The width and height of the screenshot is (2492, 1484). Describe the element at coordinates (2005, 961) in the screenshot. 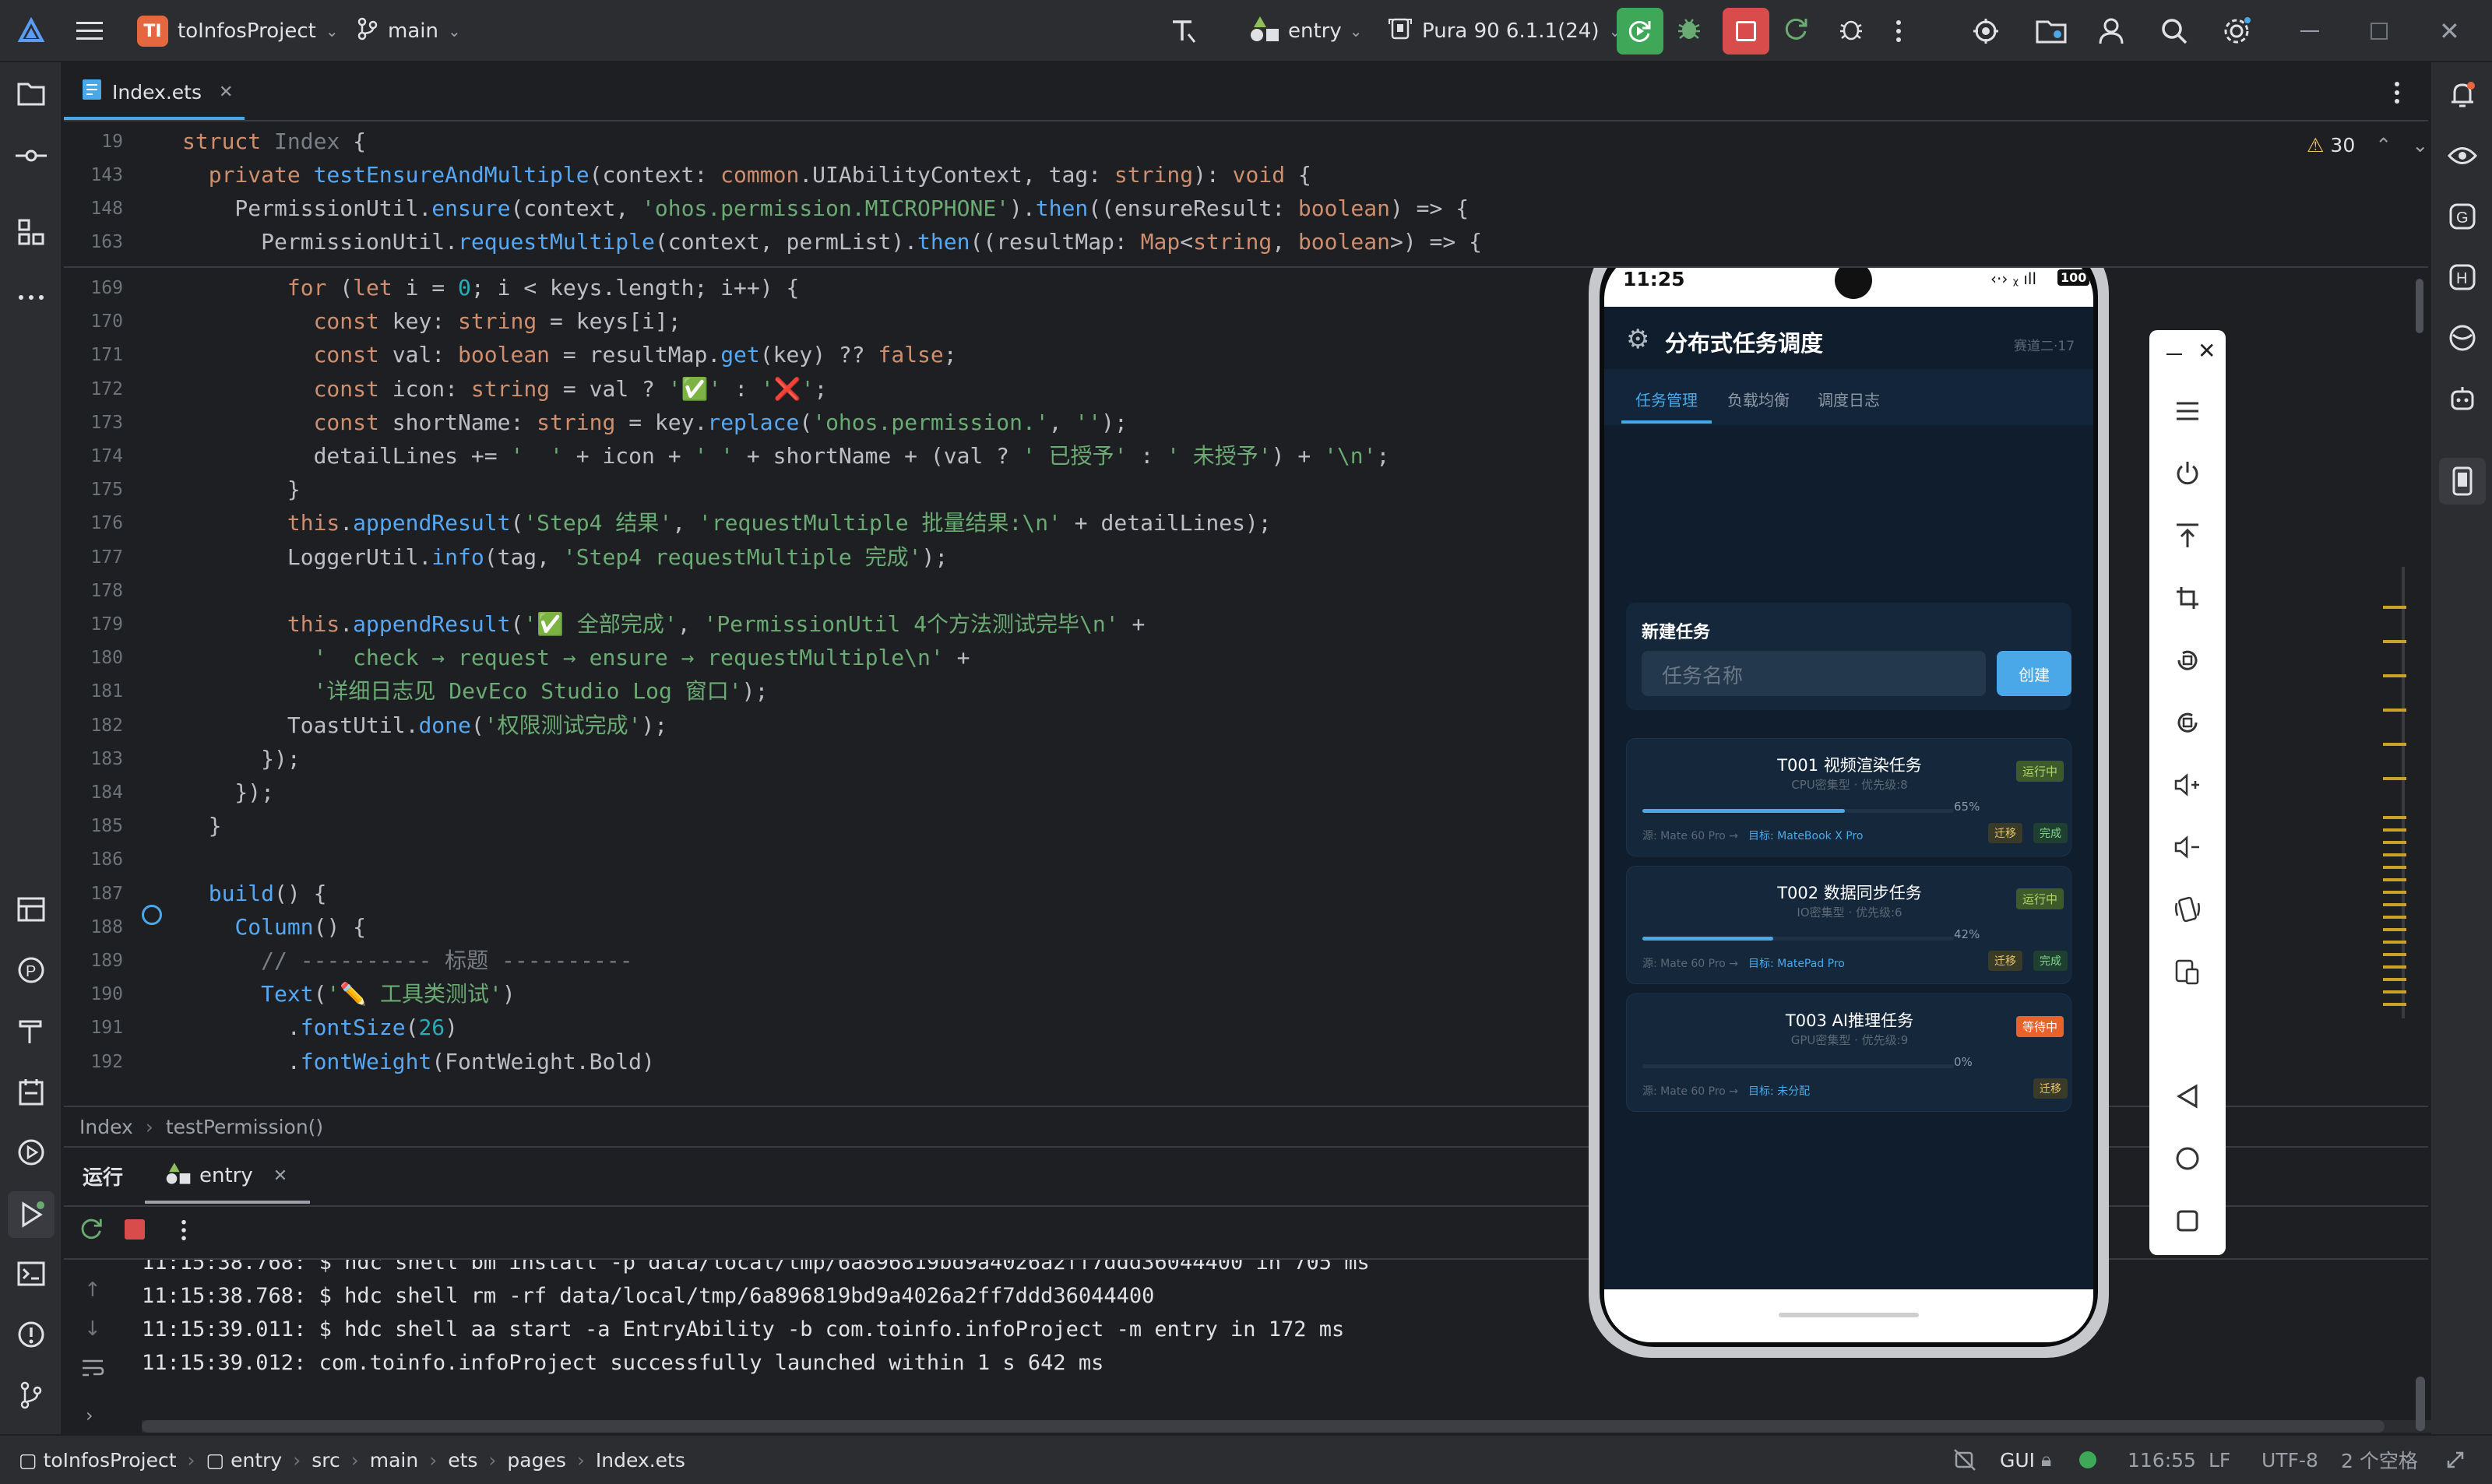

I see `migrate-button: 迁移` at that location.